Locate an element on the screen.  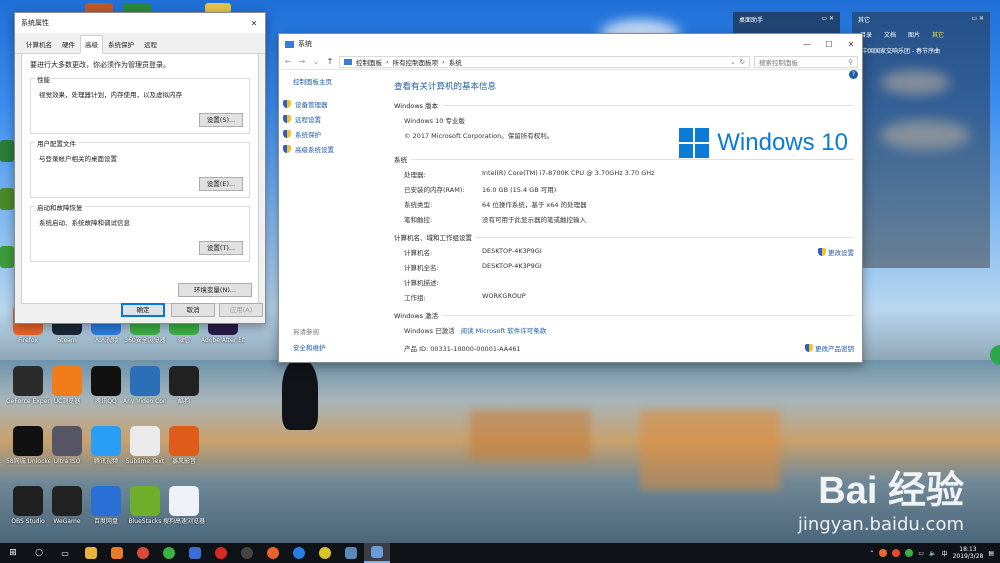
license-terms-link: 阅读 Microsoft 软件许可条款 is located at coordinates (504, 330).